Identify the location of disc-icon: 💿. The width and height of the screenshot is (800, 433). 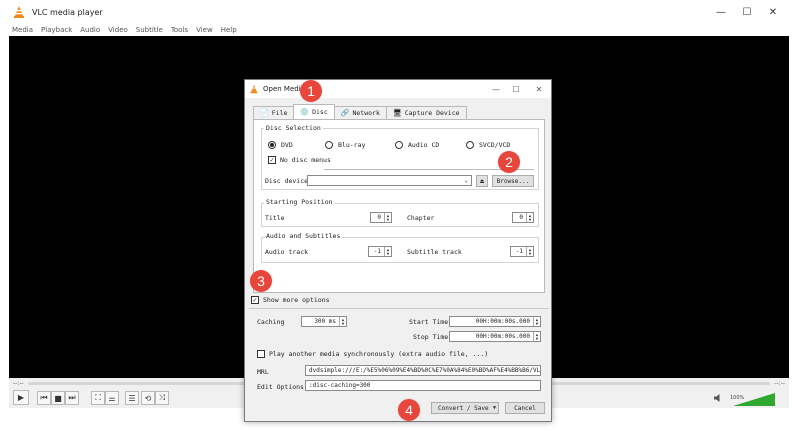
(305, 112).